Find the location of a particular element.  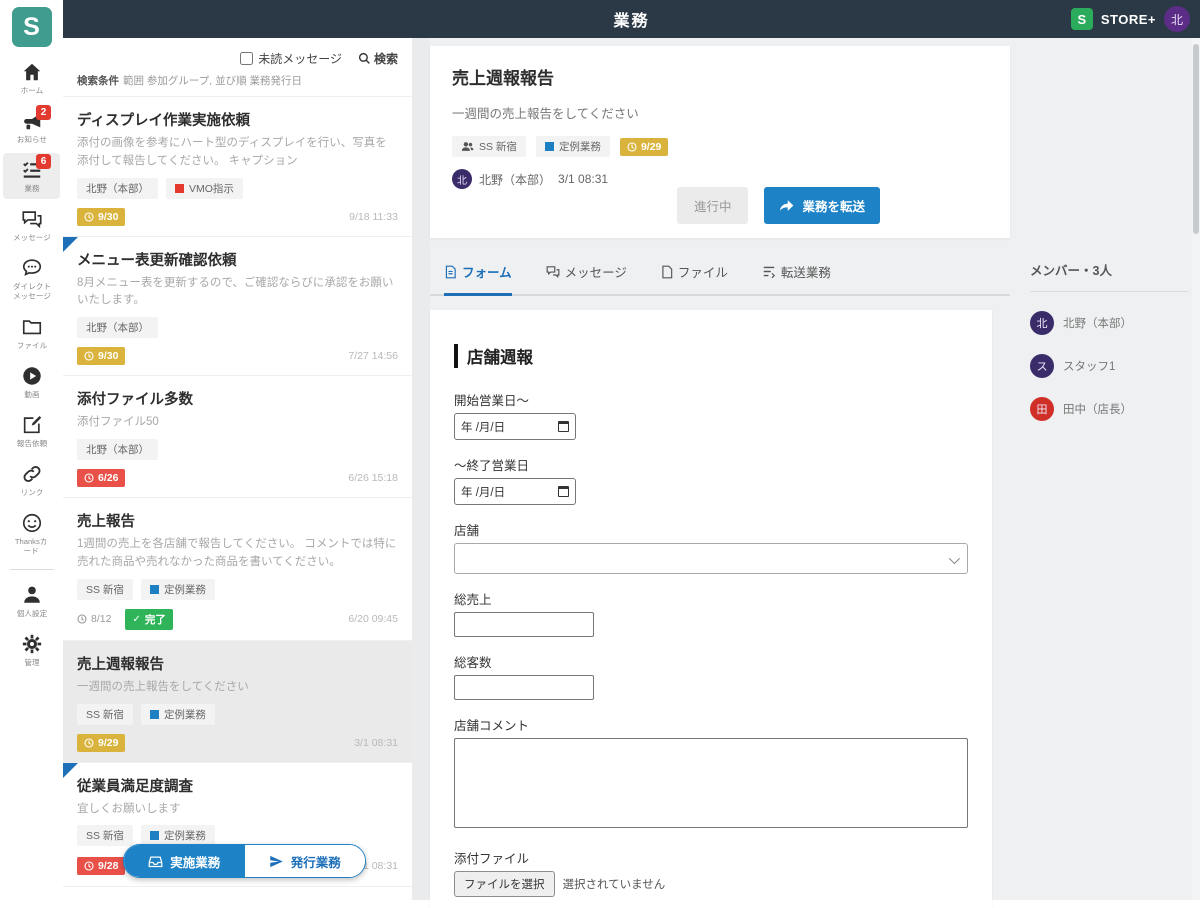

sidebar-item-files: ファイル is located at coordinates (31, 333).